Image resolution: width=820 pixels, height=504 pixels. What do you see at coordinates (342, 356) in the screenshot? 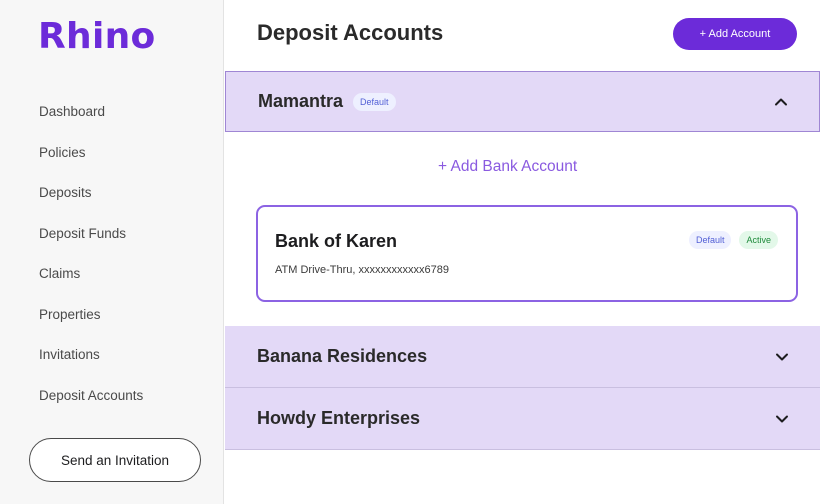
I see `account-name: Banana Residences` at bounding box center [342, 356].